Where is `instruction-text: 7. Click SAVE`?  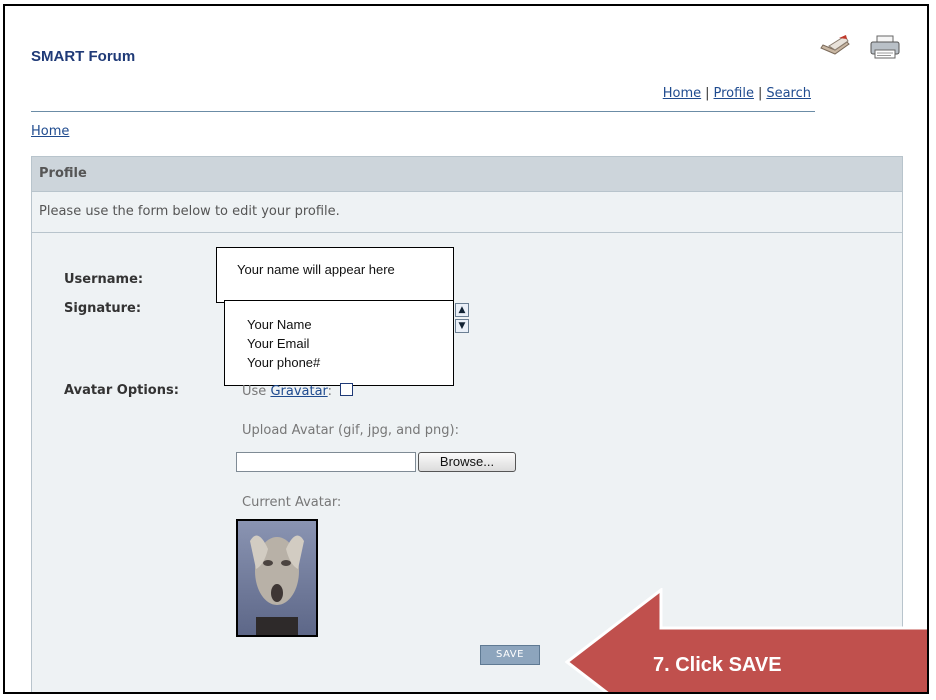 instruction-text: 7. Click SAVE is located at coordinates (717, 665).